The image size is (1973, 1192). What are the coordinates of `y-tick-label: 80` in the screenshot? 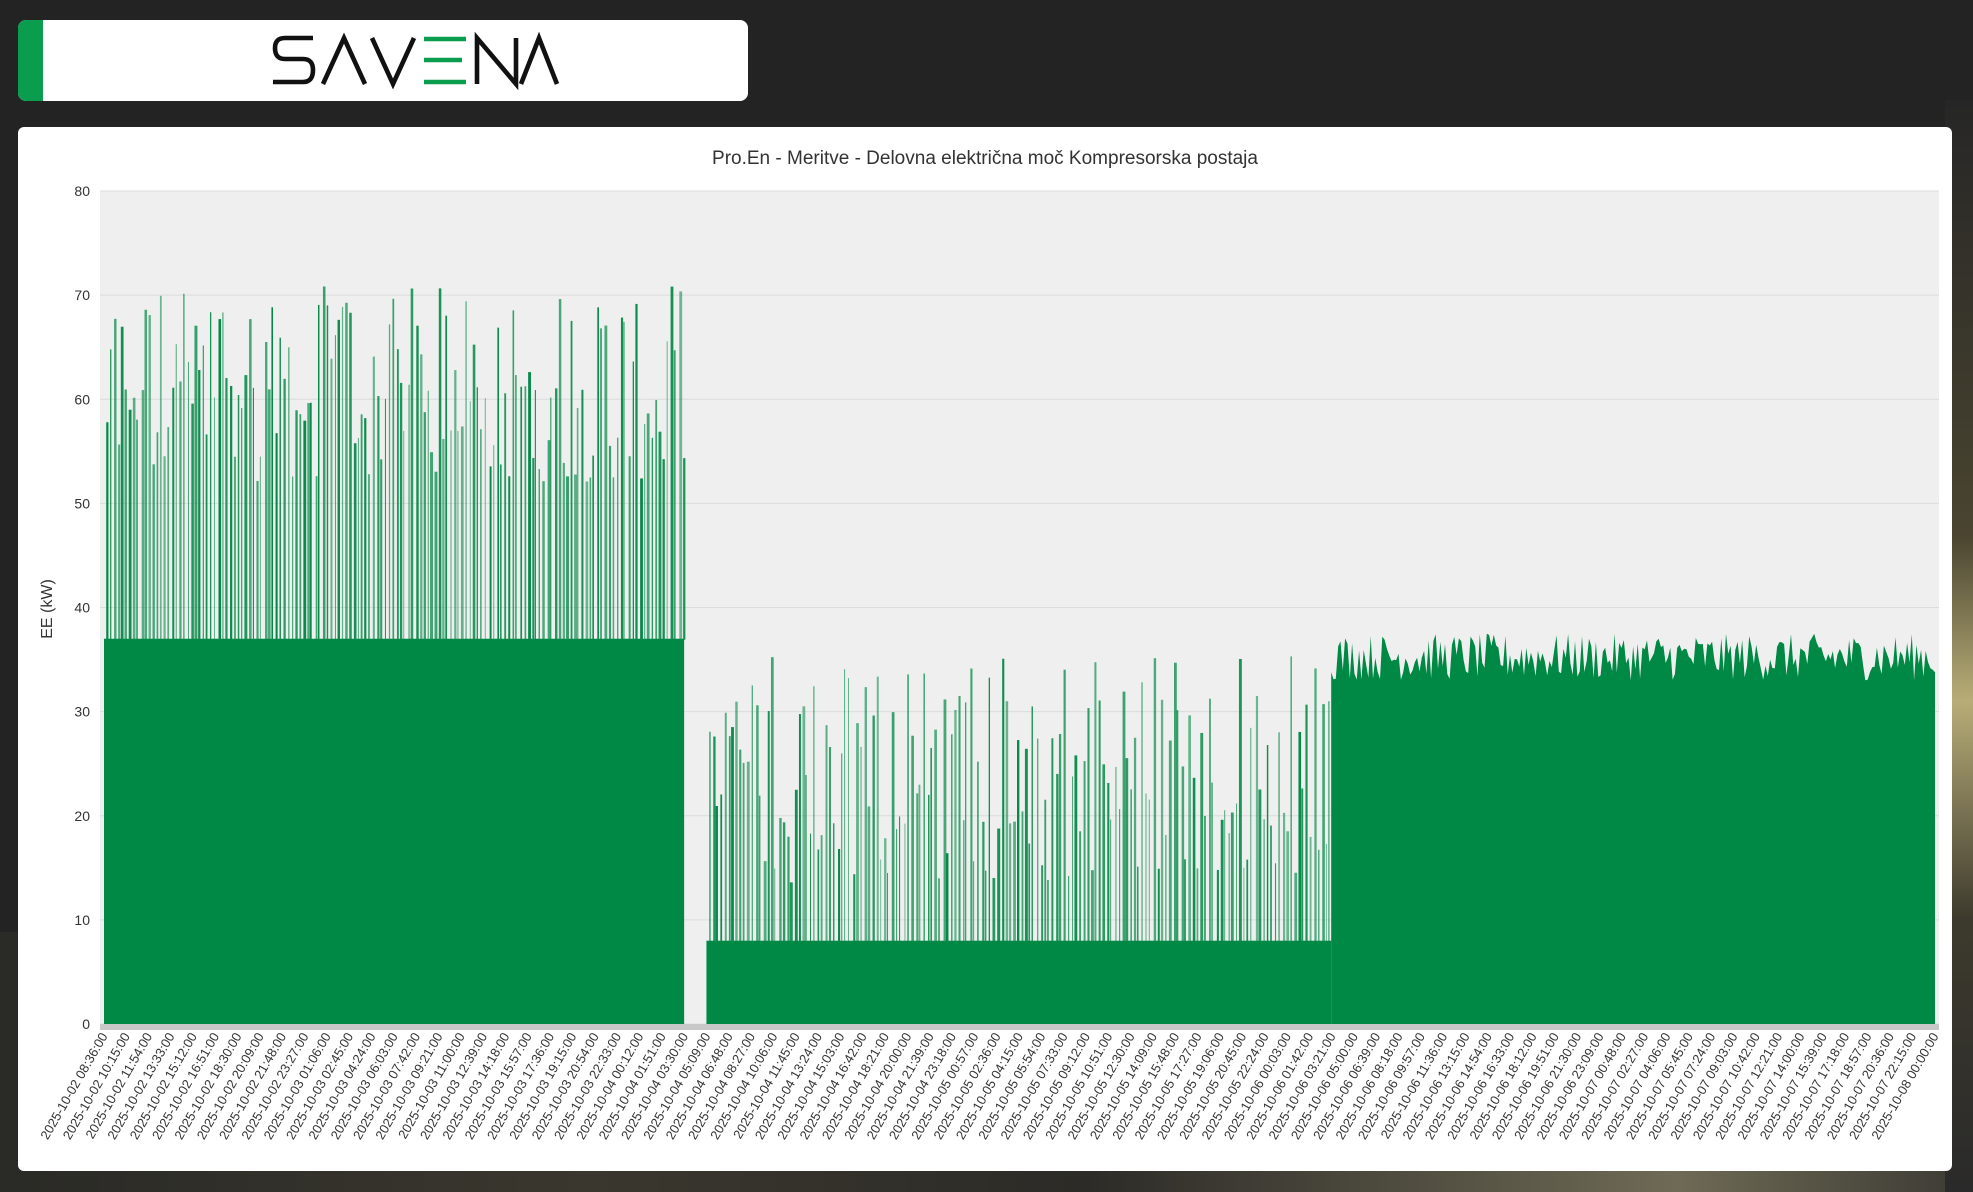 It's located at (82, 191).